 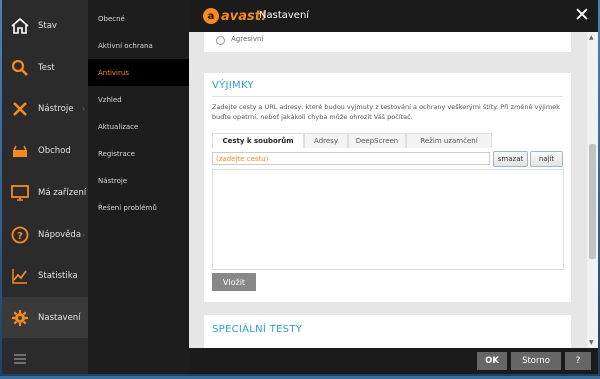 I want to click on find-button: najít, so click(x=546, y=159).